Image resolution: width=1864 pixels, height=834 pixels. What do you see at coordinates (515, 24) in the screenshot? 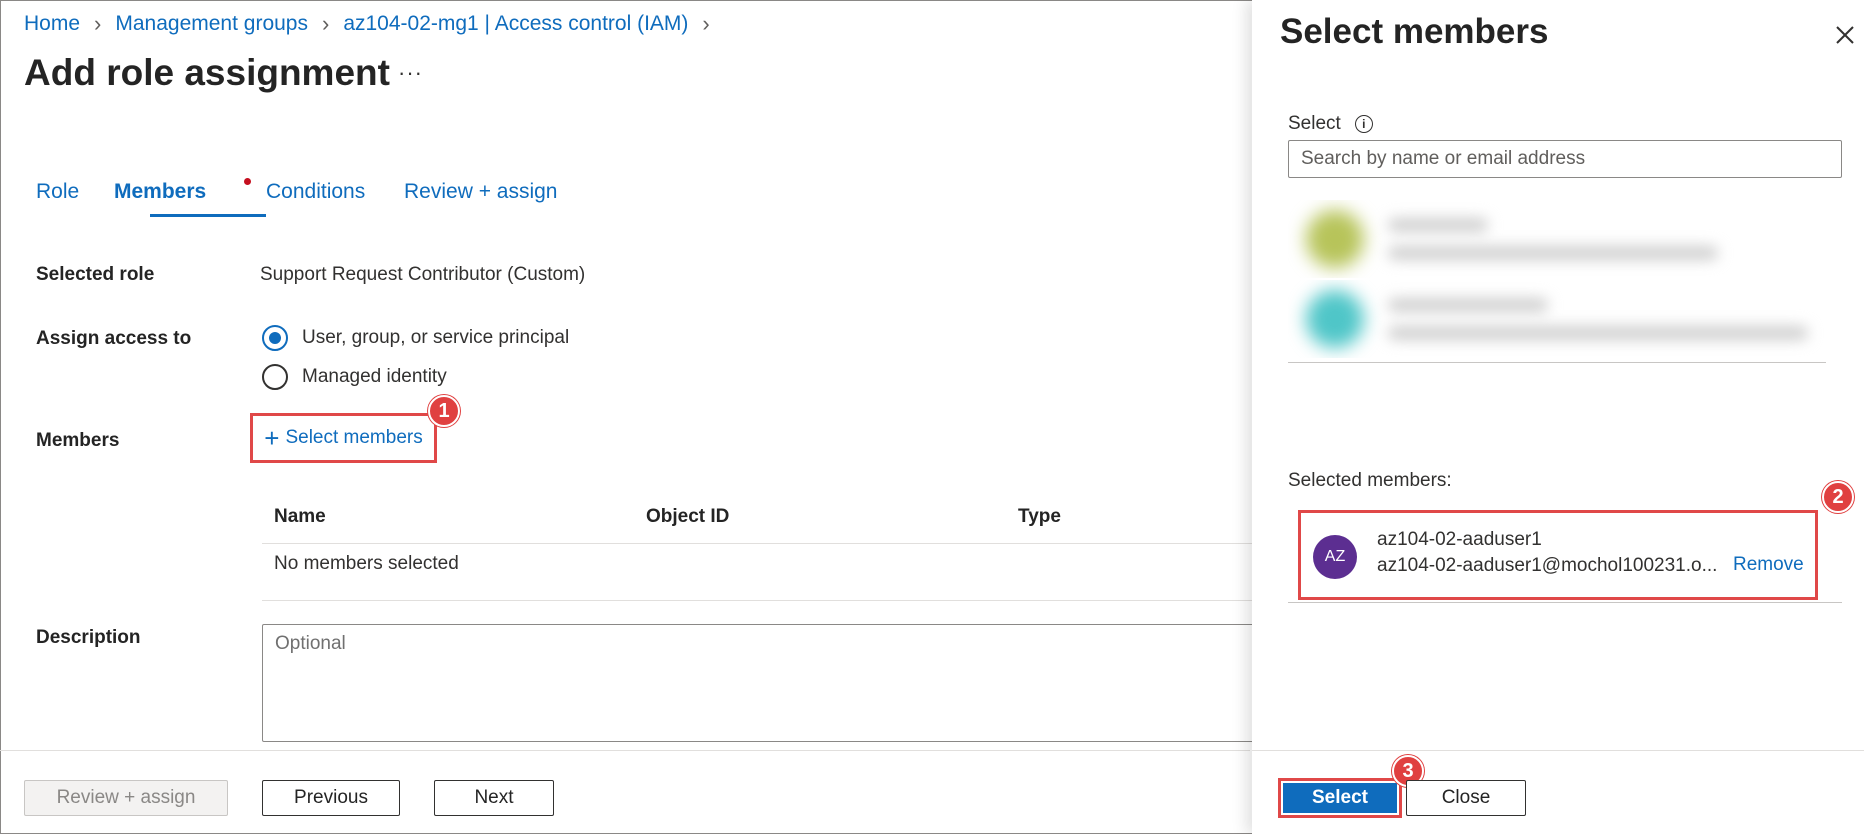
I see `breadcrumb-iam: az104-02-mg1 | Access control (IAM)` at bounding box center [515, 24].